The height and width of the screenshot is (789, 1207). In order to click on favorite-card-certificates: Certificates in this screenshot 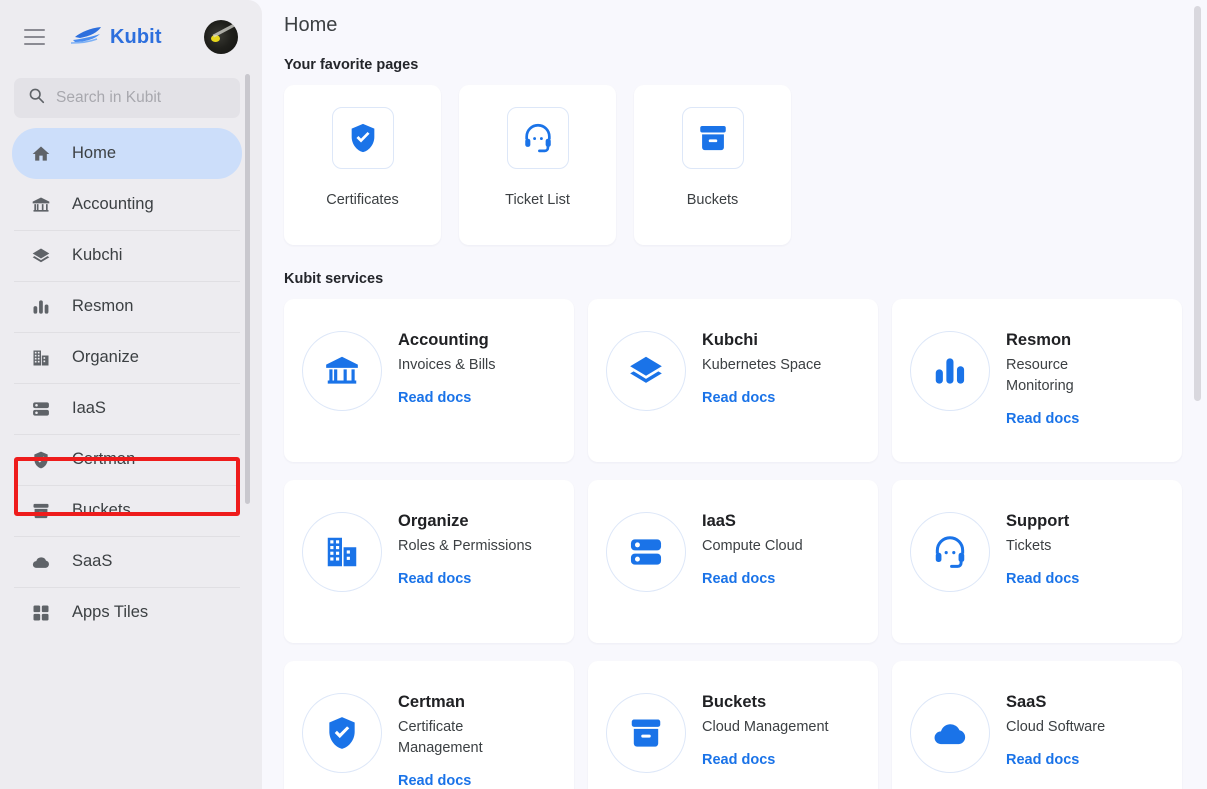, I will do `click(362, 165)`.